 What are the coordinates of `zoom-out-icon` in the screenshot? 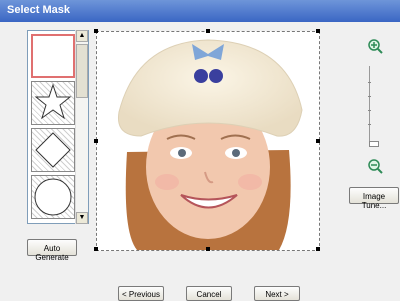 It's located at (375, 166).